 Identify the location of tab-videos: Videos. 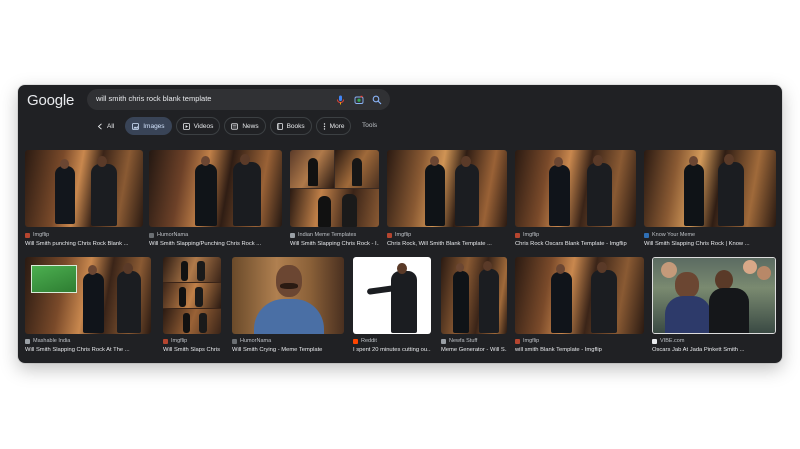
(198, 126).